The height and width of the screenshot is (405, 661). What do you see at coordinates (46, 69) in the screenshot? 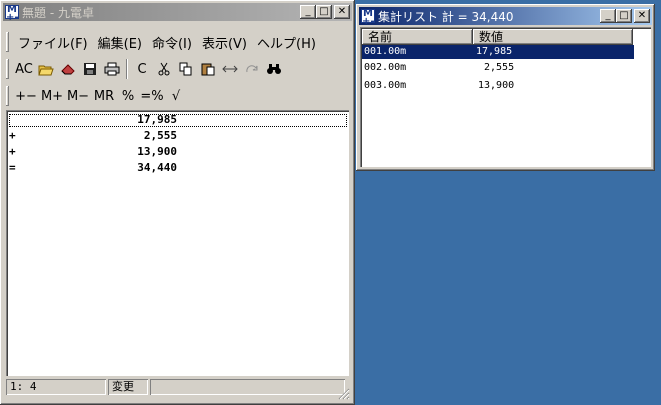
I see `open-folder-icon` at bounding box center [46, 69].